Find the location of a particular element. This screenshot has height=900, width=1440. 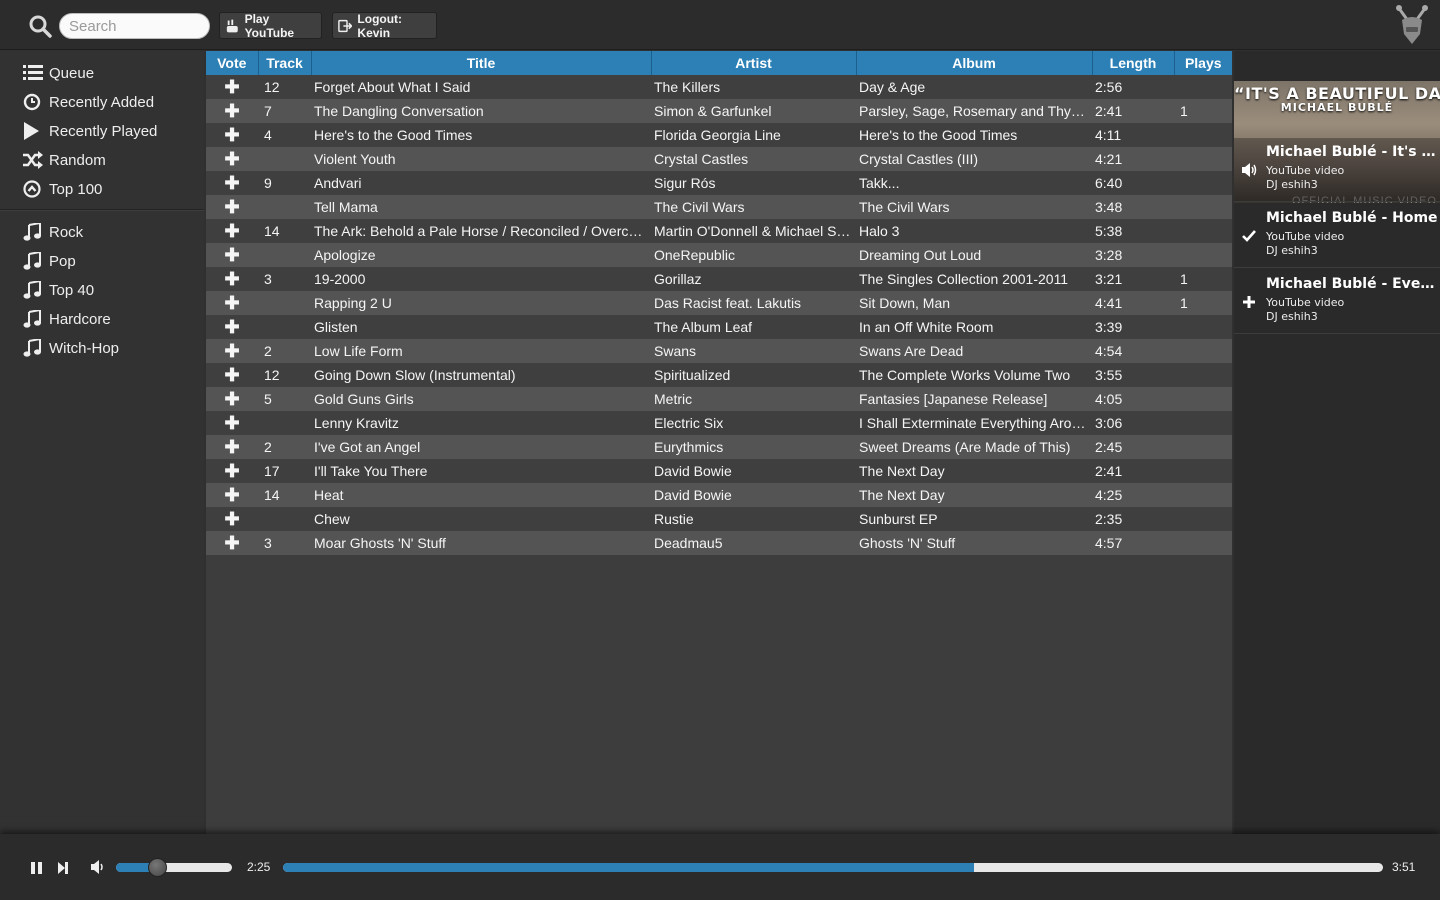

play-youtube-button: Play YouTube is located at coordinates (270, 25).